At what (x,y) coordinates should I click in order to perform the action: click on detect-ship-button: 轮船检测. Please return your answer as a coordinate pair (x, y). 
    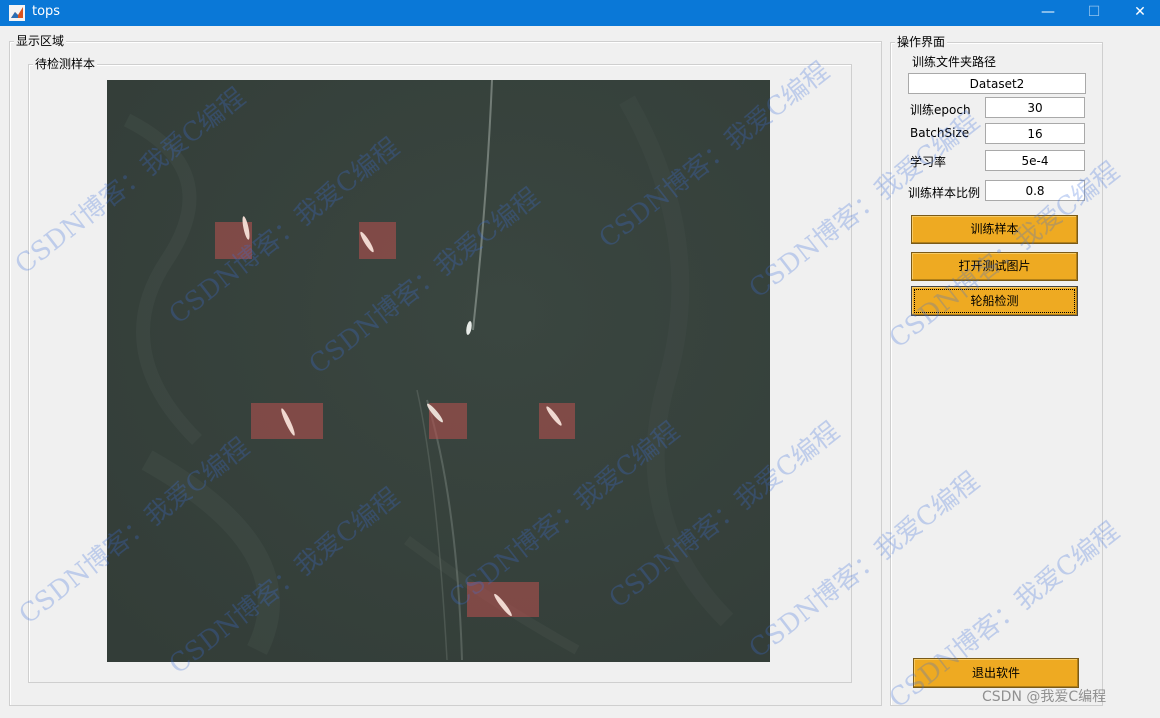
    Looking at the image, I should click on (994, 301).